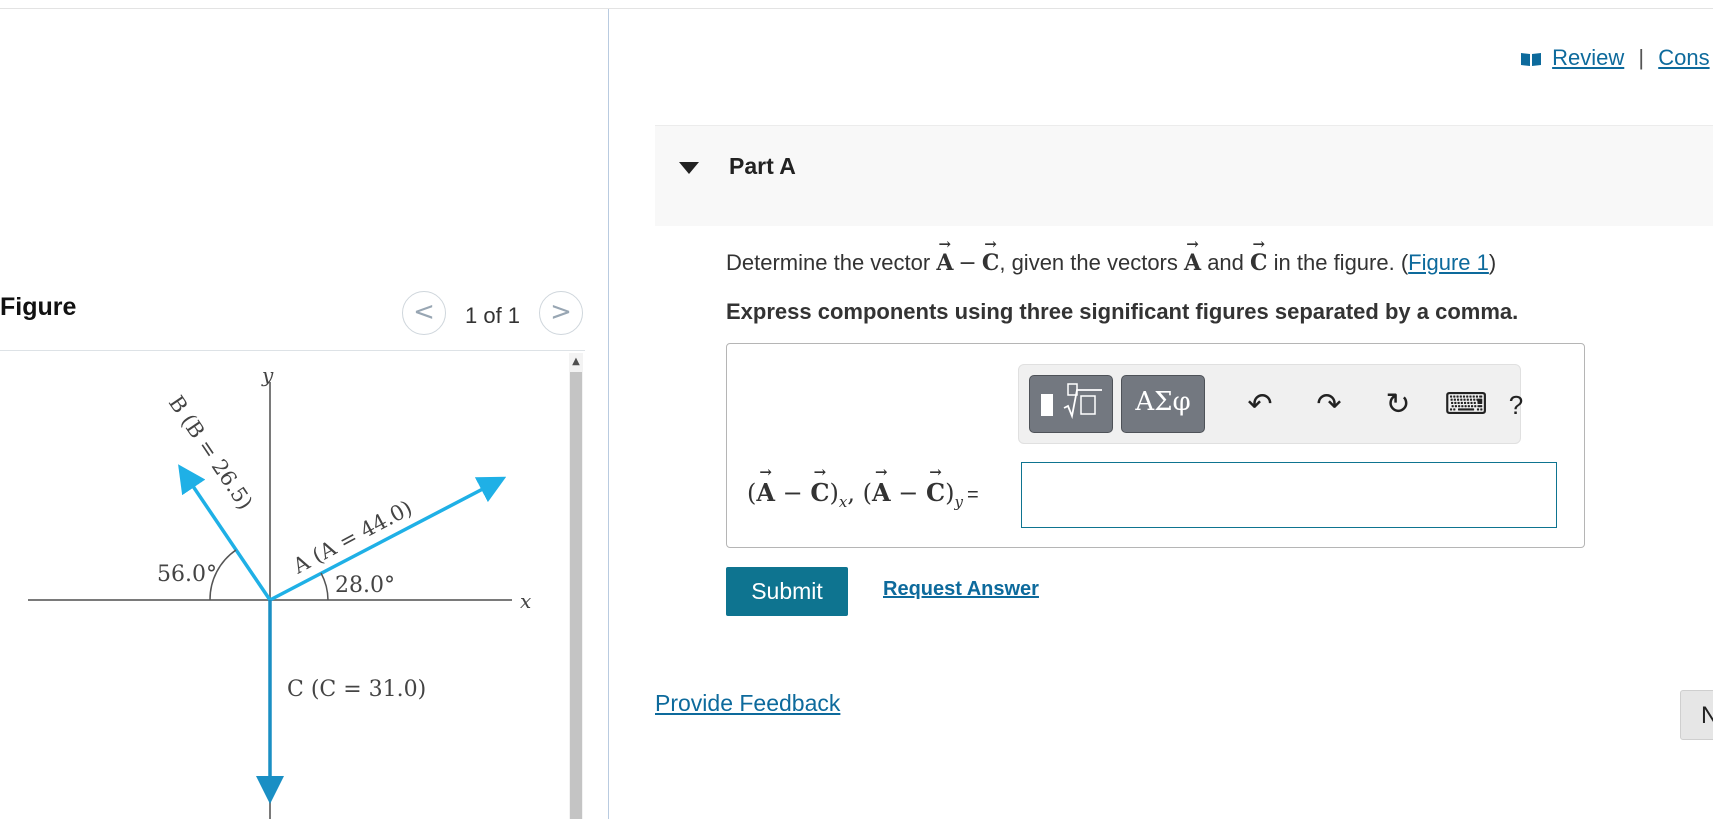  Describe the element at coordinates (576, 595) in the screenshot. I see `figure-scrollbar-thumb` at that location.